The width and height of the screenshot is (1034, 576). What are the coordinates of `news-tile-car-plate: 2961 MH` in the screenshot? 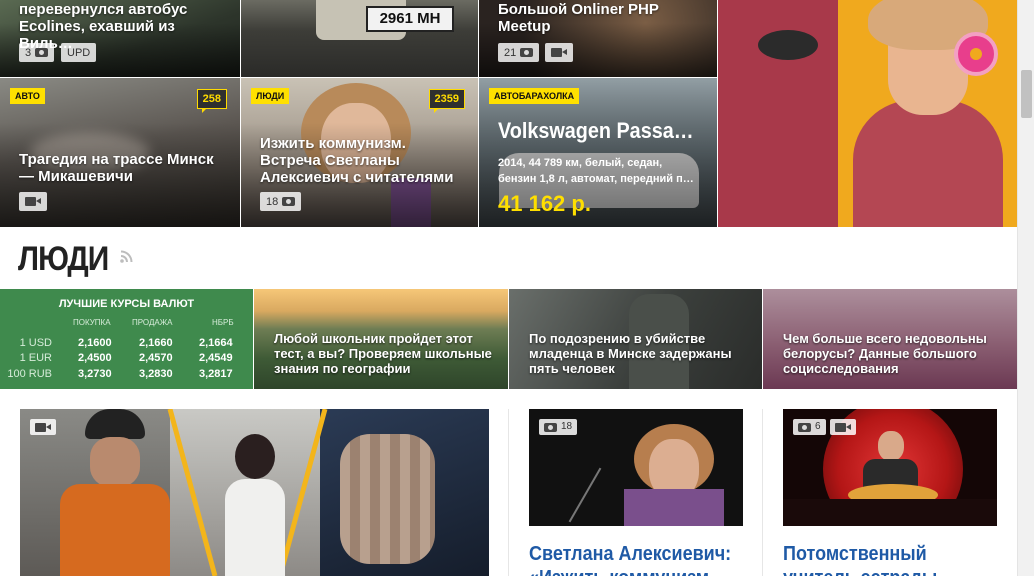 It's located at (359, 38).